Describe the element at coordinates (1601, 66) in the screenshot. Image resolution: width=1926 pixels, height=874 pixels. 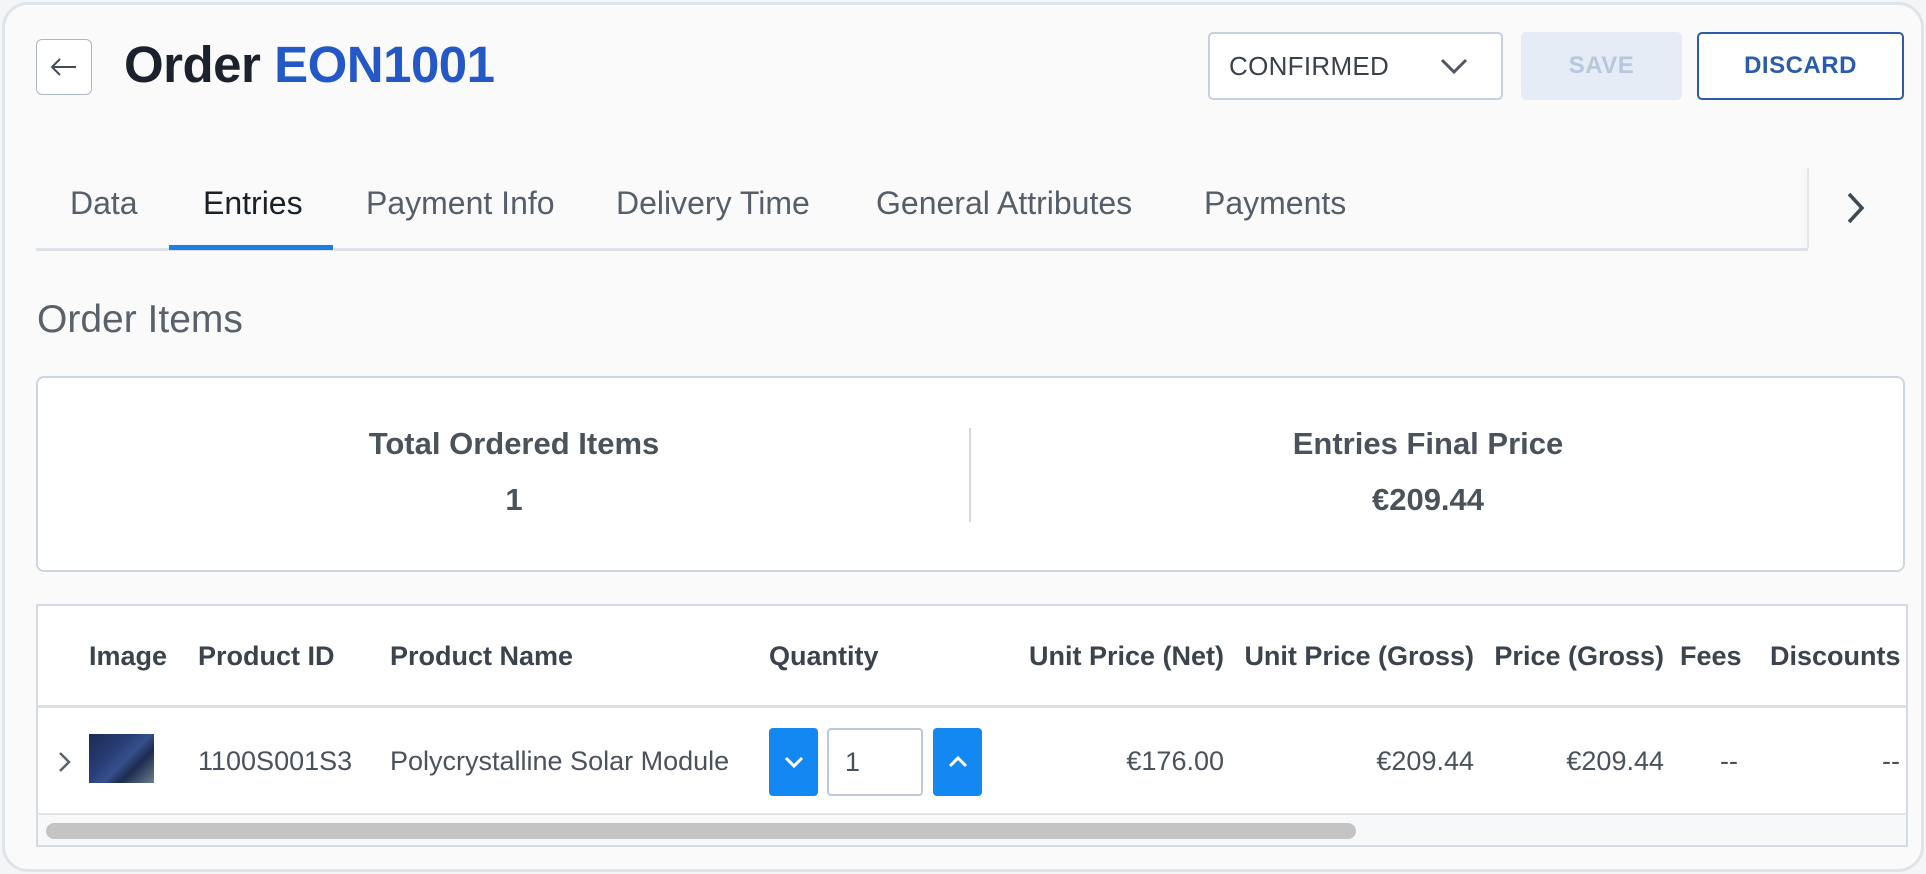
I see `save-button: SAVE` at that location.